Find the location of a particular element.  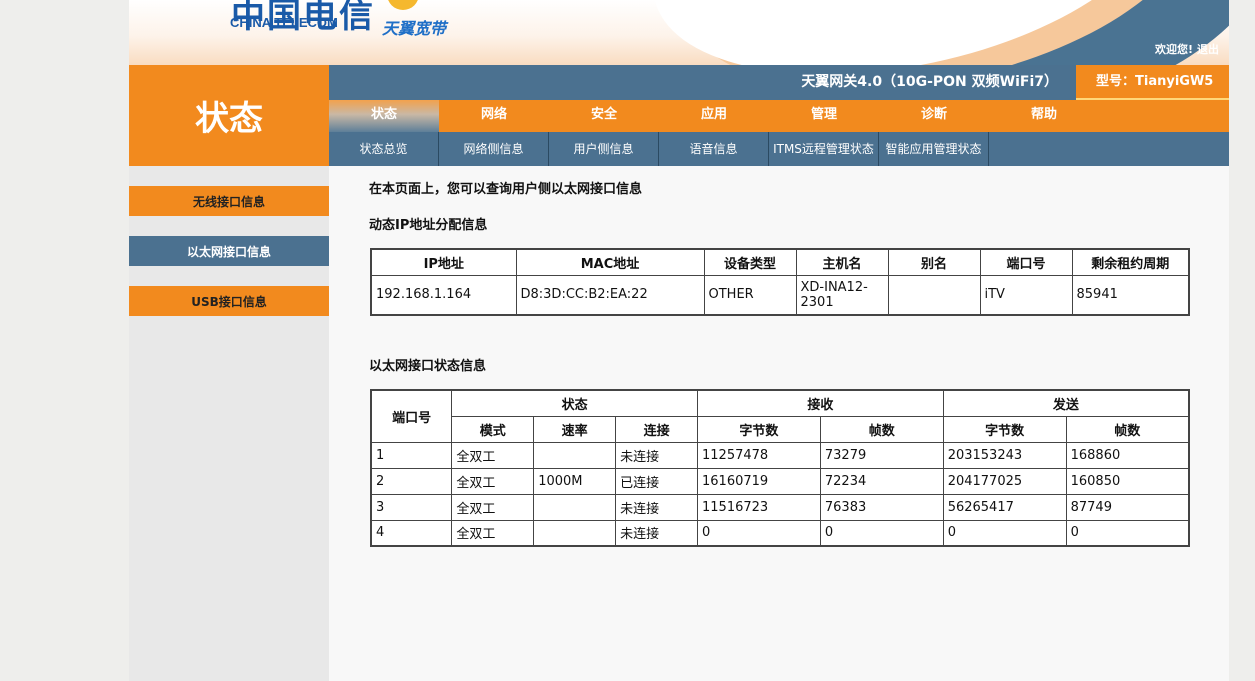

eth-cell: 16160719 is located at coordinates (759, 481).